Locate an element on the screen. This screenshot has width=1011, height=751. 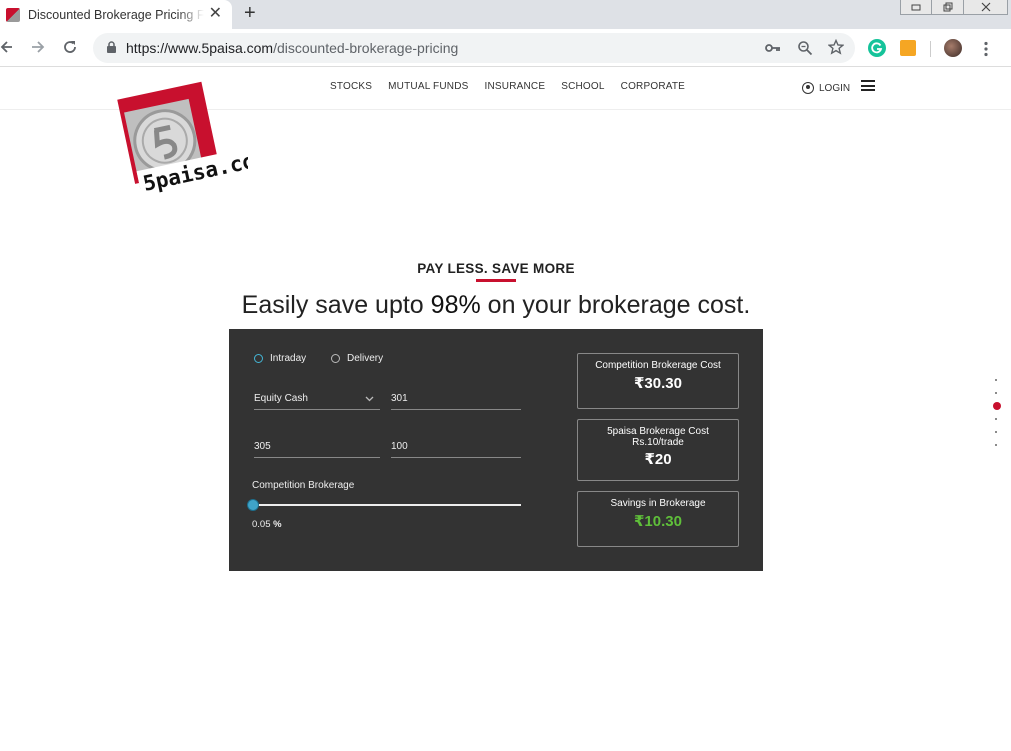
savings-label: Savings in Brokerage is located at coordinates (658, 503).